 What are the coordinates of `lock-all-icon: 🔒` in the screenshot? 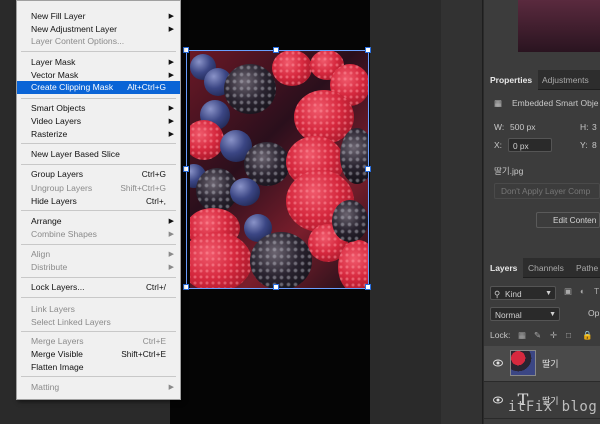 It's located at (587, 335).